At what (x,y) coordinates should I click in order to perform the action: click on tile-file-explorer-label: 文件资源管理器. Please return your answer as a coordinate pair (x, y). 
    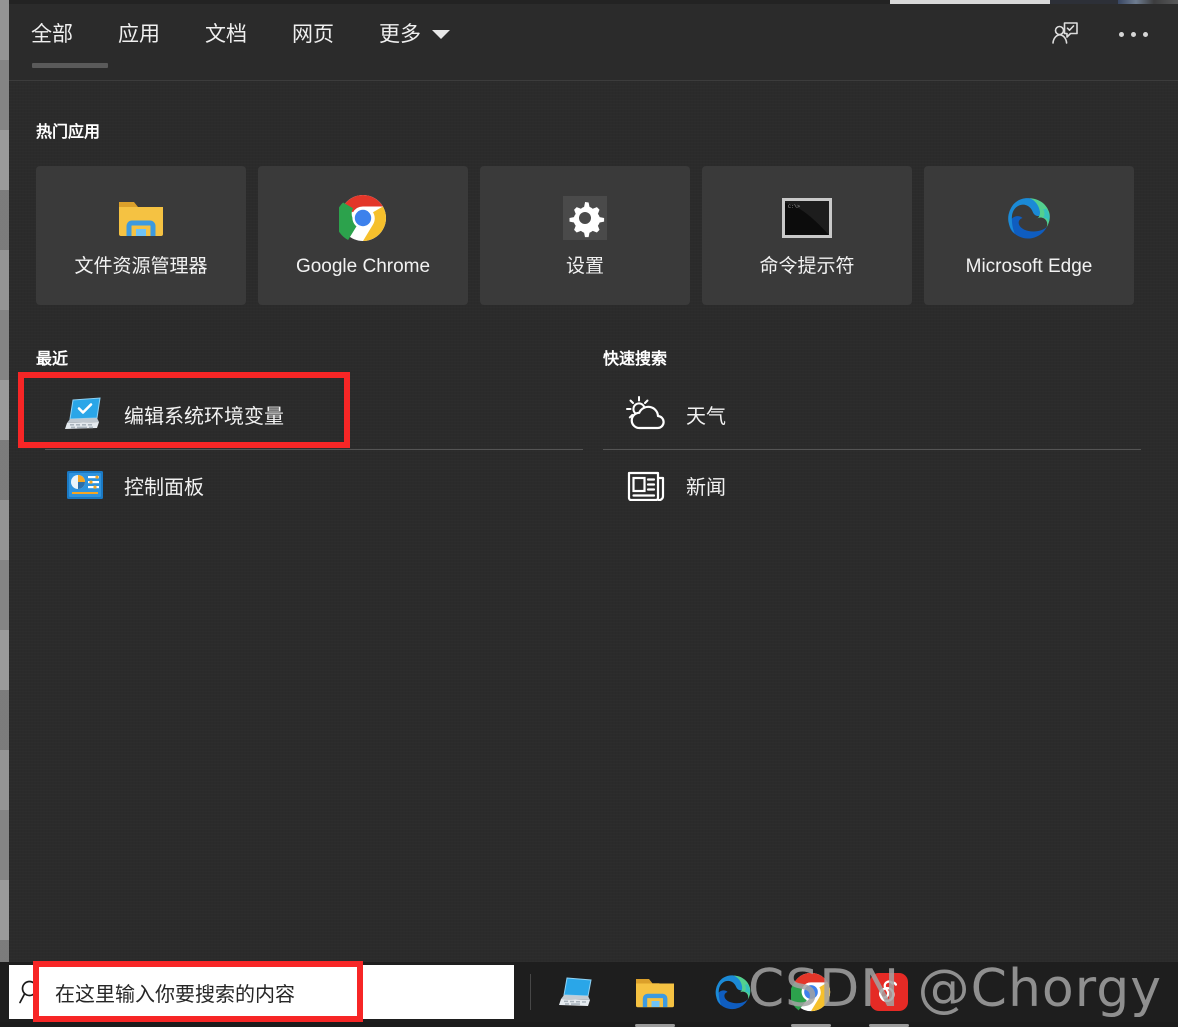
    Looking at the image, I should click on (141, 267).